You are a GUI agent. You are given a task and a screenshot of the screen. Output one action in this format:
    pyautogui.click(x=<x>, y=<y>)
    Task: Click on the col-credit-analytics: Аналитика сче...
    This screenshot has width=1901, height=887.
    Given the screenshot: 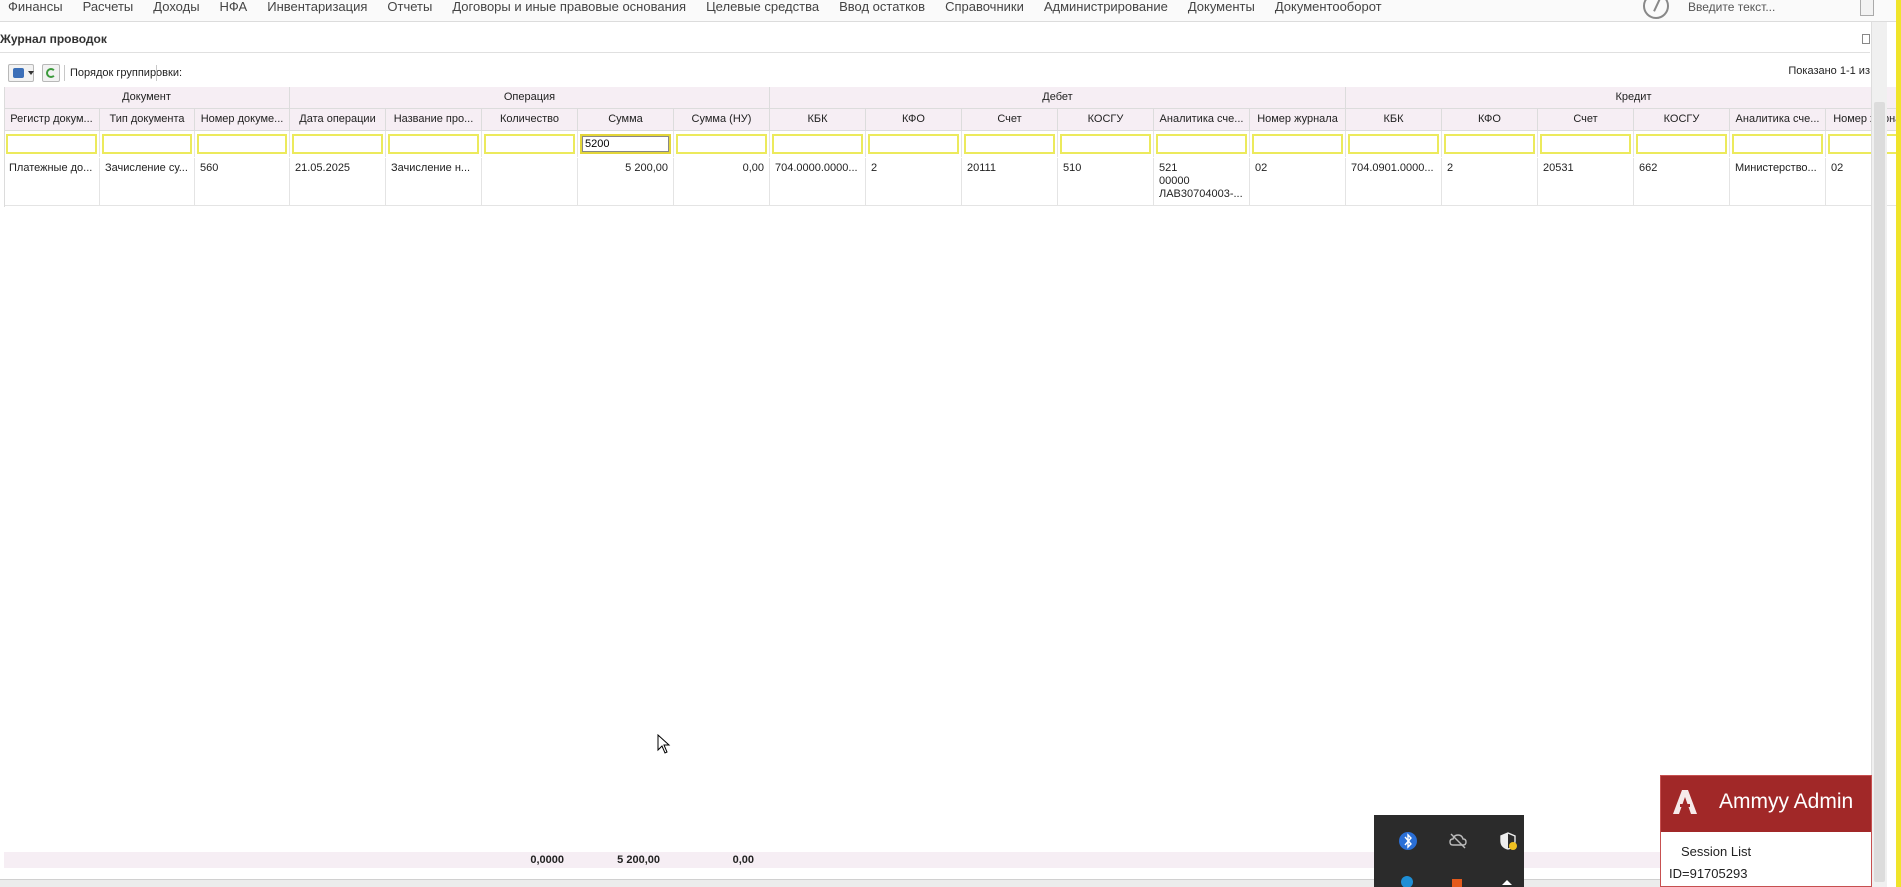 What is the action you would take?
    pyautogui.click(x=1778, y=120)
    